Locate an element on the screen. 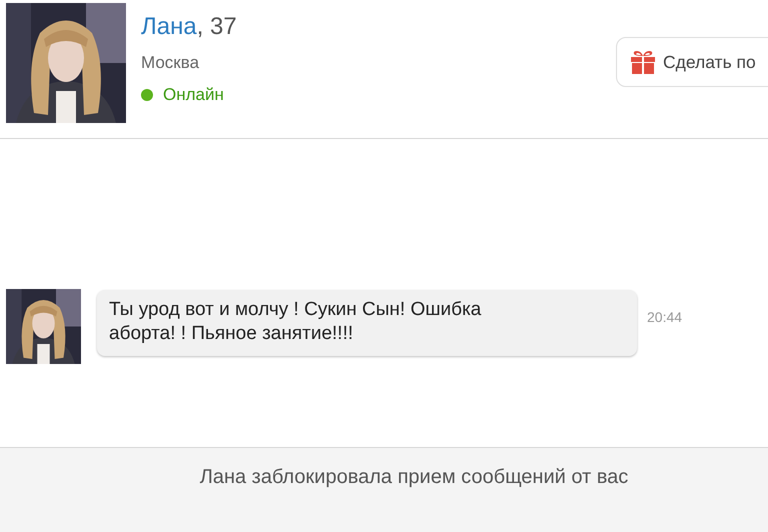 Image resolution: width=768 pixels, height=532 pixels. message-time: 20:44 is located at coordinates (664, 317).